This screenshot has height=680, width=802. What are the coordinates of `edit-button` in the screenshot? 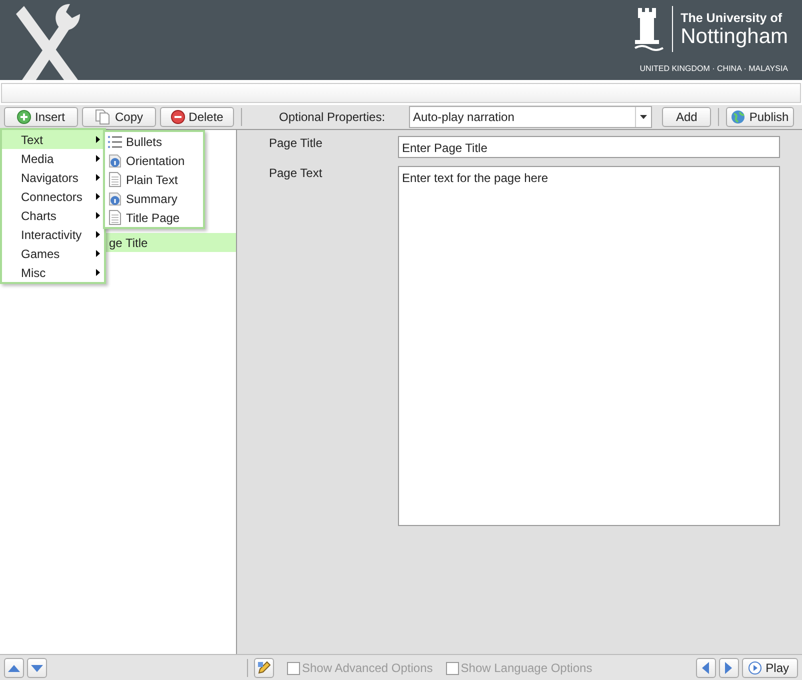 It's located at (264, 668).